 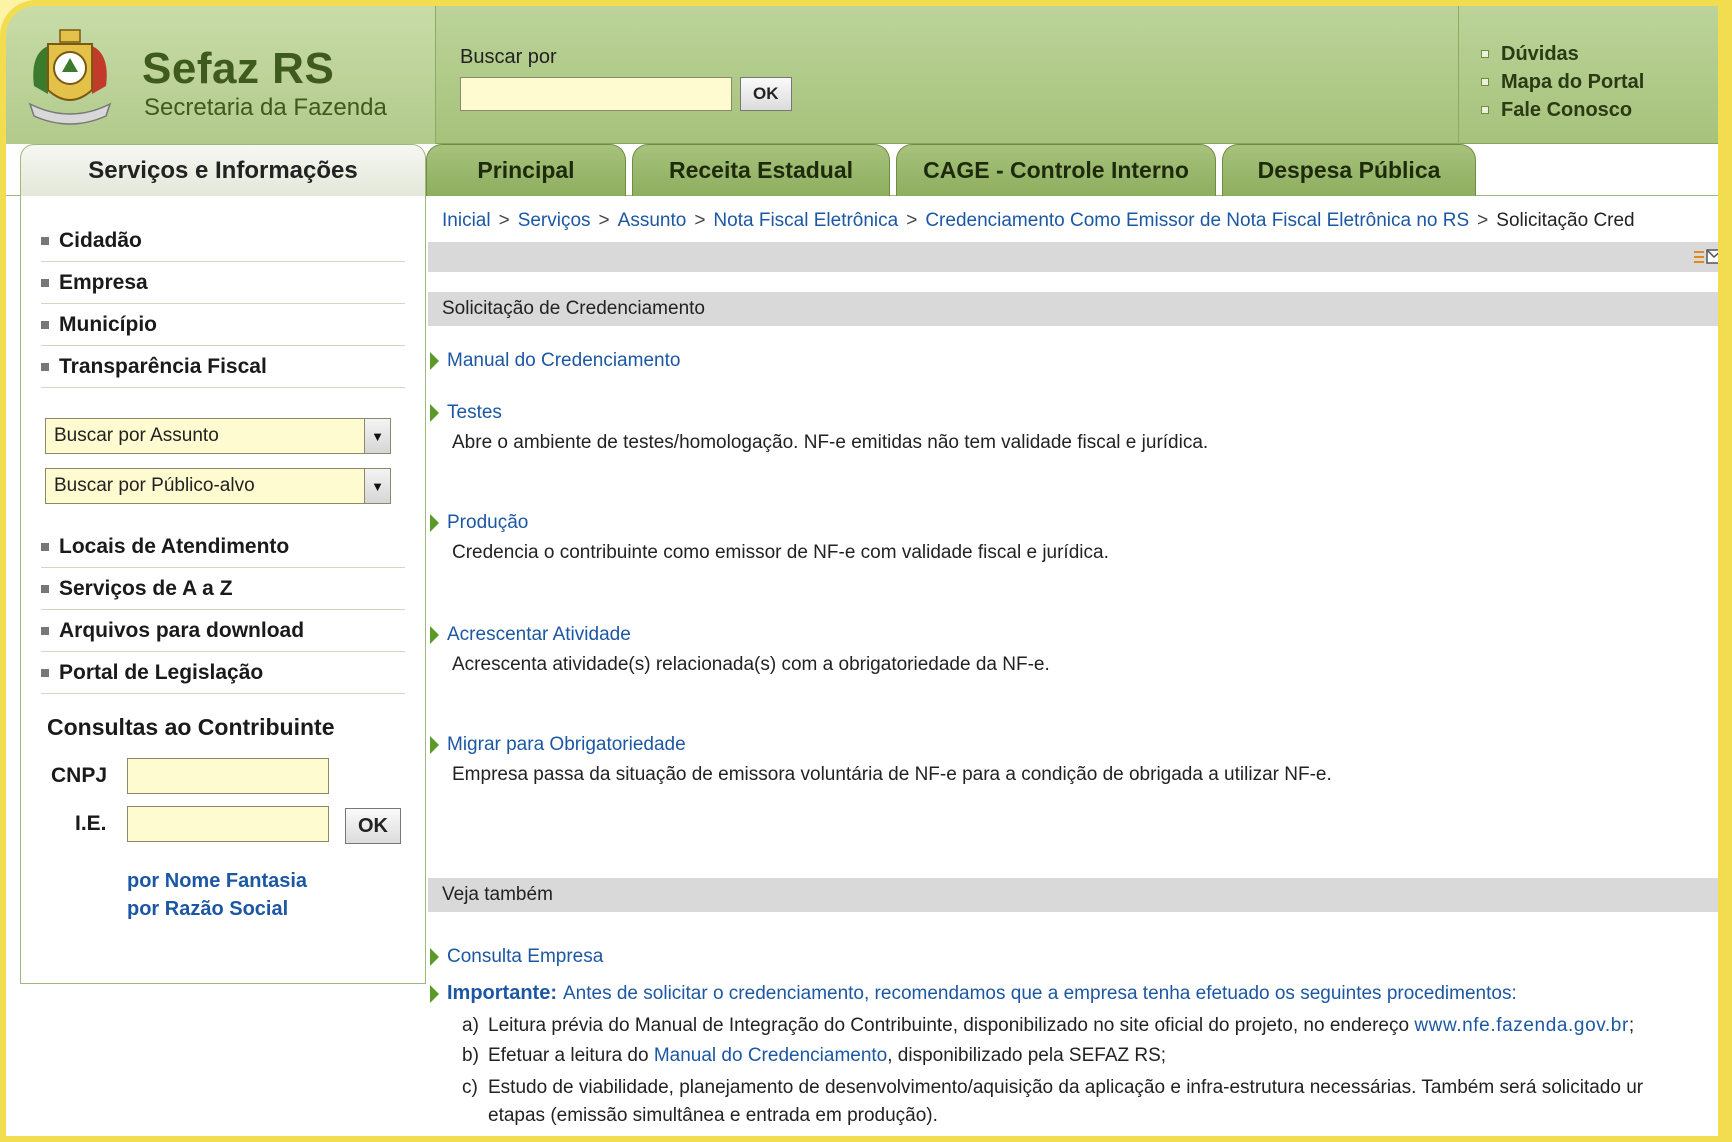 What do you see at coordinates (1075, 257) in the screenshot?
I see `page-toolbar` at bounding box center [1075, 257].